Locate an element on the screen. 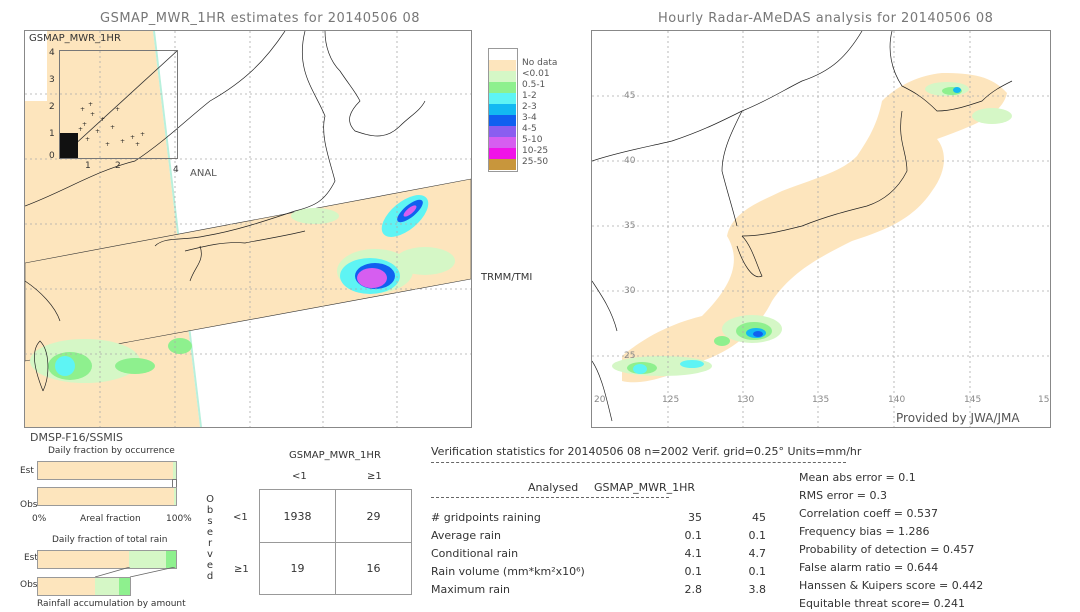 This screenshot has width=1080, height=612. inset-ytick: 2 is located at coordinates (52, 107).